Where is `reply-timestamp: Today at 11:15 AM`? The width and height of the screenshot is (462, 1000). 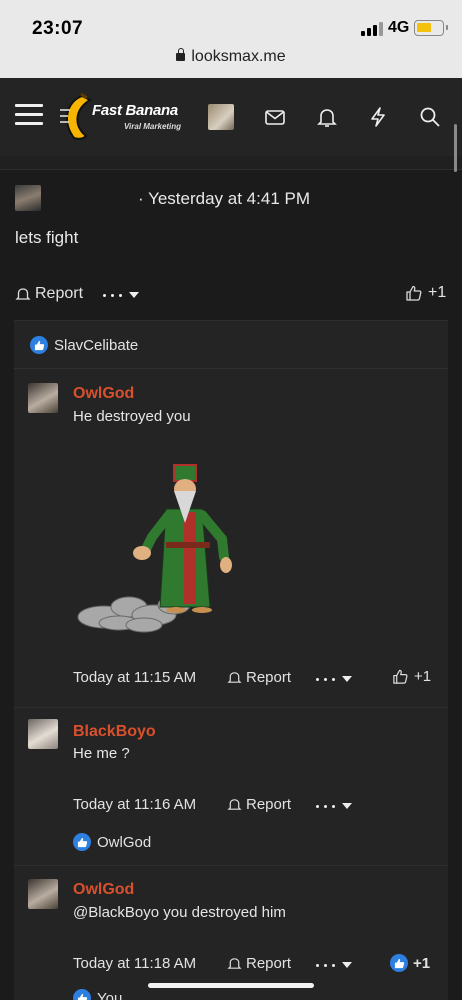 reply-timestamp: Today at 11:15 AM is located at coordinates (134, 677).